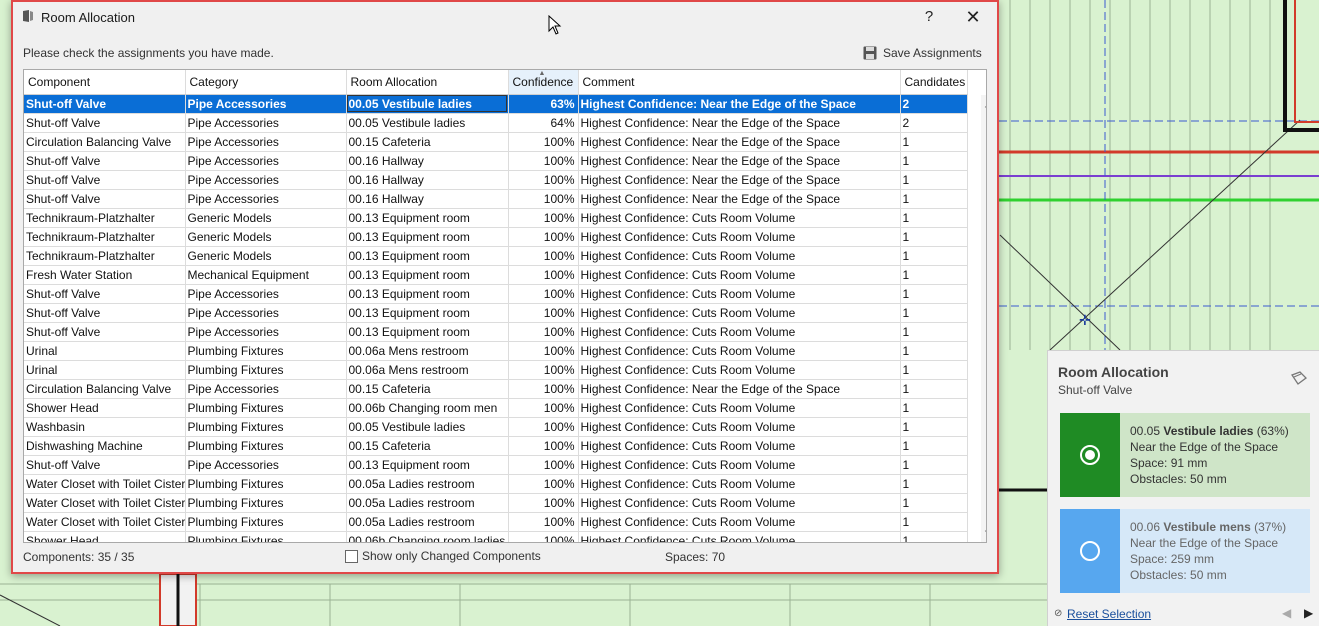  I want to click on cell-room-allocation: 00.05 Vestibule ladies, so click(427, 104).